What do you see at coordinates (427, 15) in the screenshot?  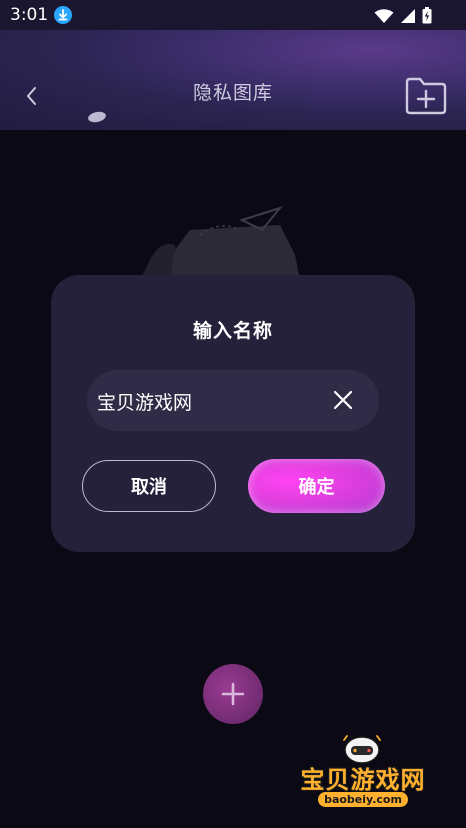 I see `battery-icon` at bounding box center [427, 15].